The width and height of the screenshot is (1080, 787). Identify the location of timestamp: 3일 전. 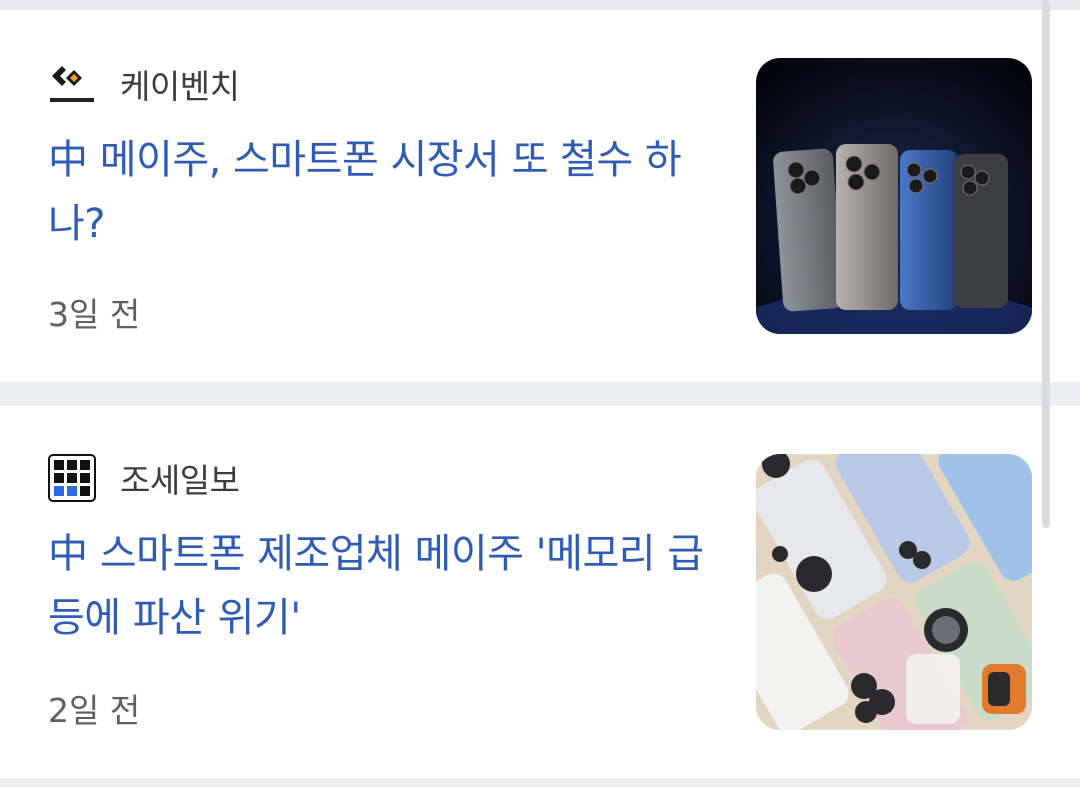
(94, 314).